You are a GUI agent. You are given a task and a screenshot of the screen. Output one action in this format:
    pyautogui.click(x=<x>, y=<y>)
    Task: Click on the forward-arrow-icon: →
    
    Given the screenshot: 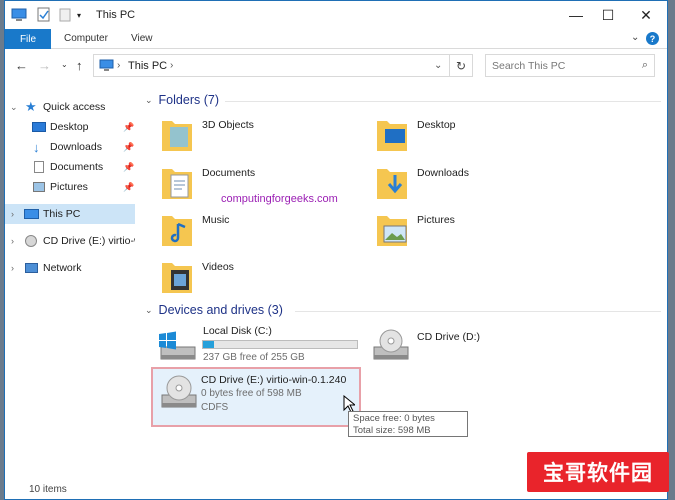 What is the action you would take?
    pyautogui.click(x=44, y=65)
    